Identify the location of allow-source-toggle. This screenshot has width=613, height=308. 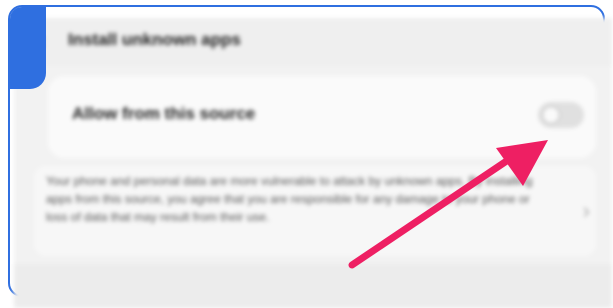
(561, 115).